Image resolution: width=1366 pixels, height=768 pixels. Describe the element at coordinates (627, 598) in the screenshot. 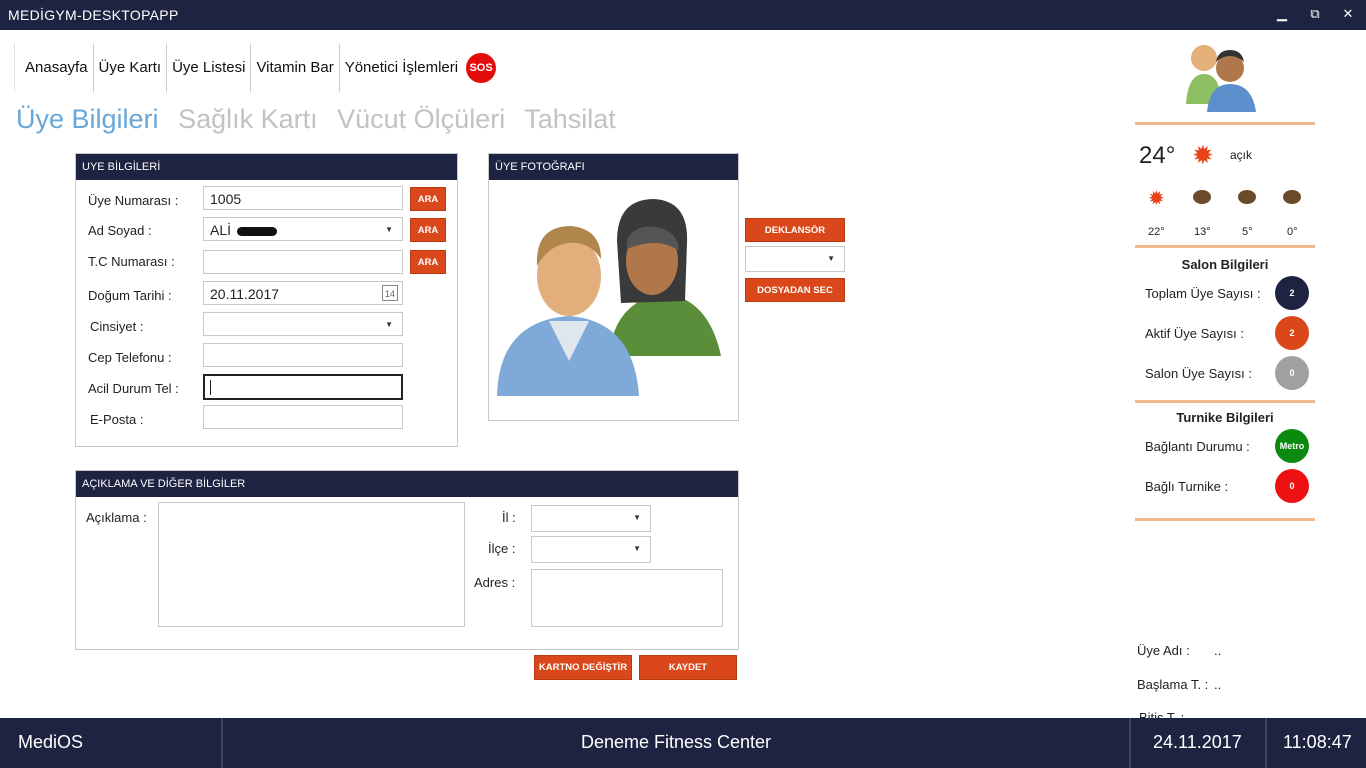

I see `address-textarea` at that location.